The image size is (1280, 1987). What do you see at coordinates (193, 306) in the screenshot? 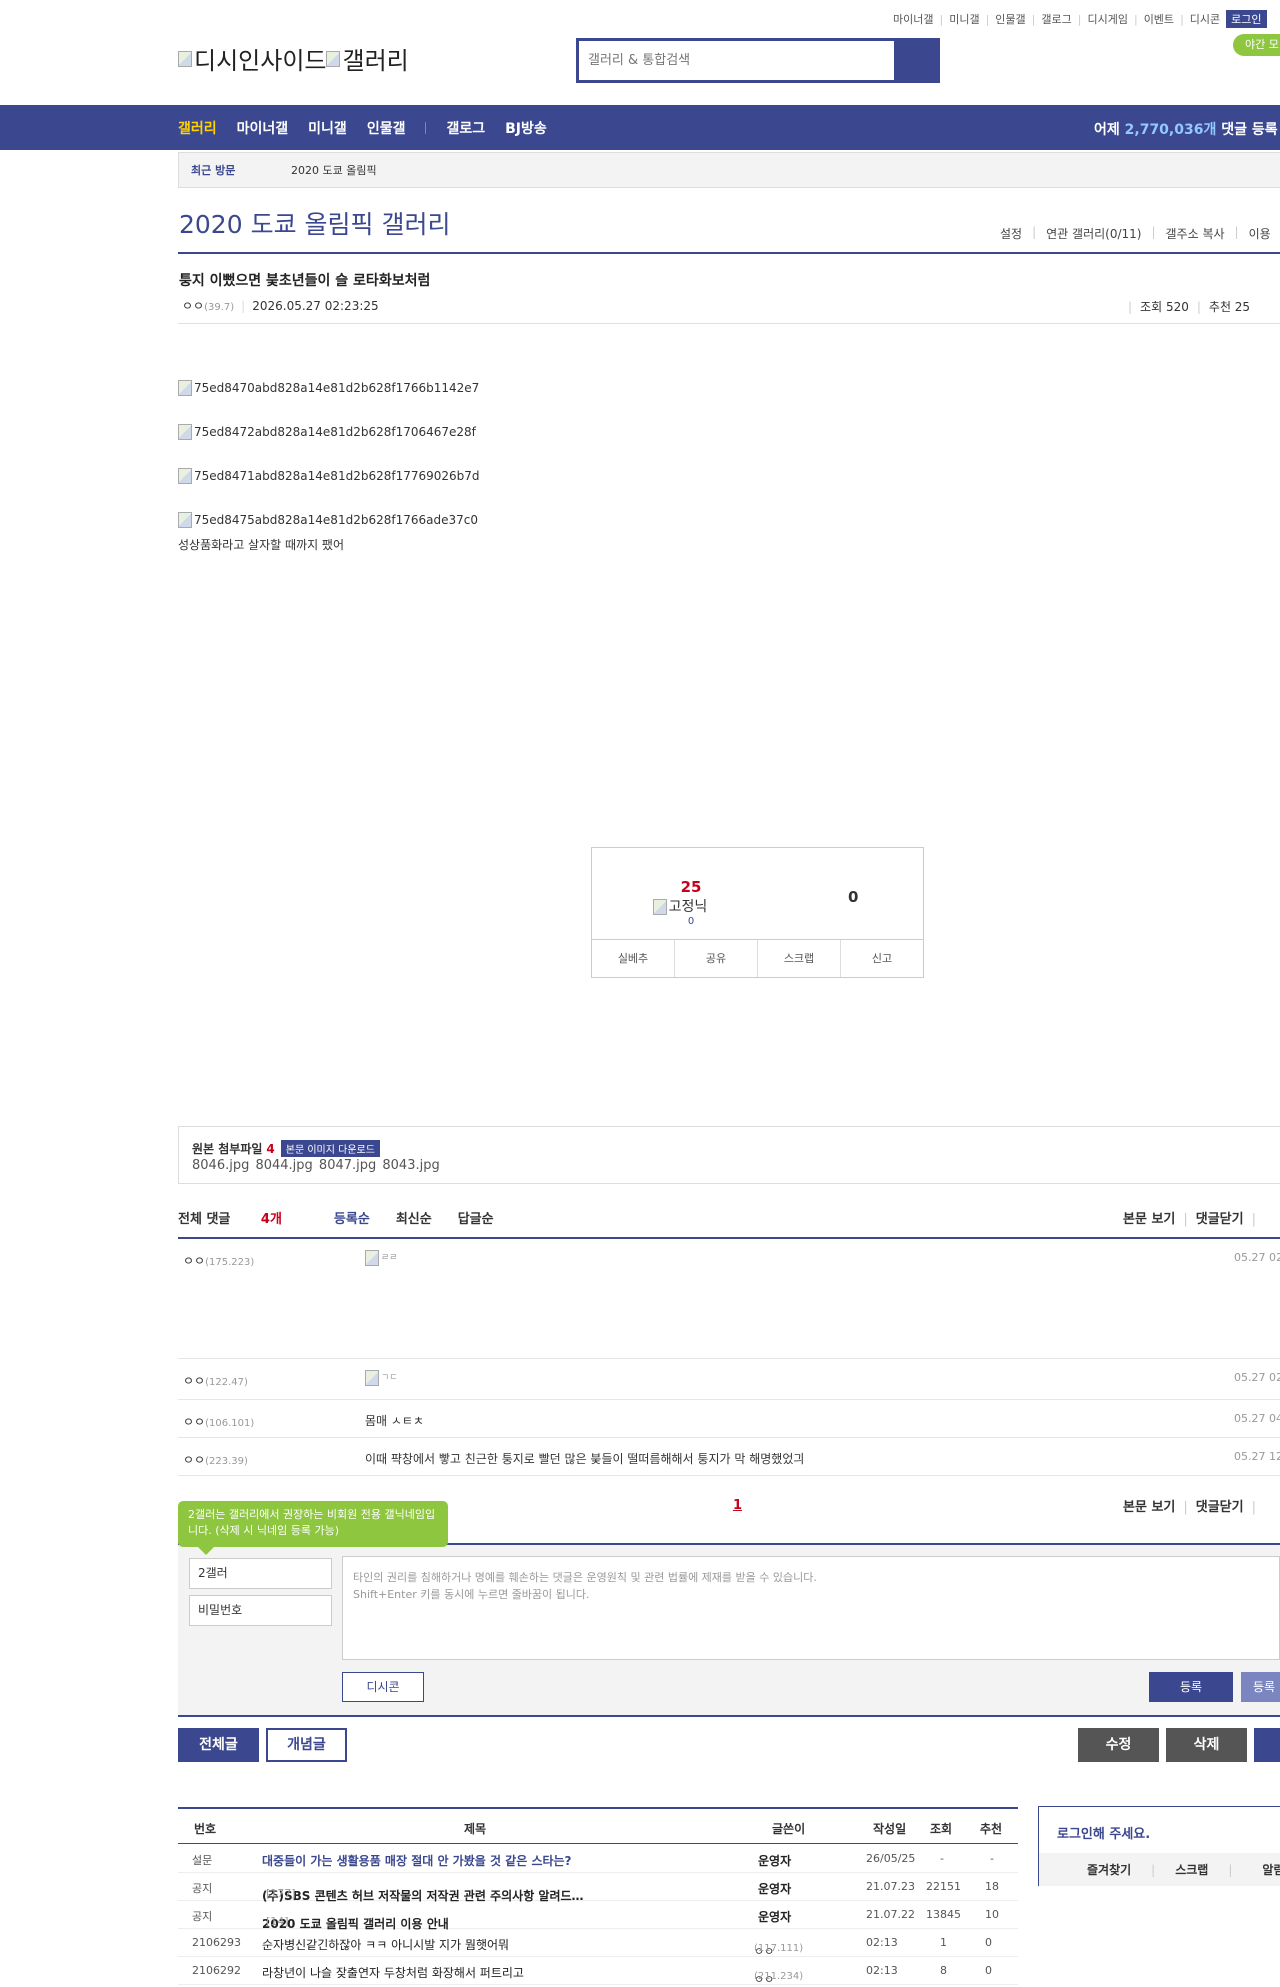
I see `post-writer: ㅇㅇ` at bounding box center [193, 306].